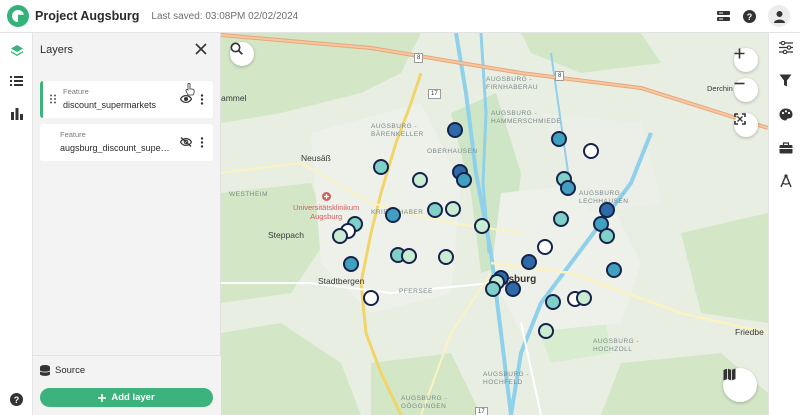  What do you see at coordinates (225, 16) in the screenshot?
I see `last-saved-text: Last saved: 03:08PM 02/02/2024` at bounding box center [225, 16].